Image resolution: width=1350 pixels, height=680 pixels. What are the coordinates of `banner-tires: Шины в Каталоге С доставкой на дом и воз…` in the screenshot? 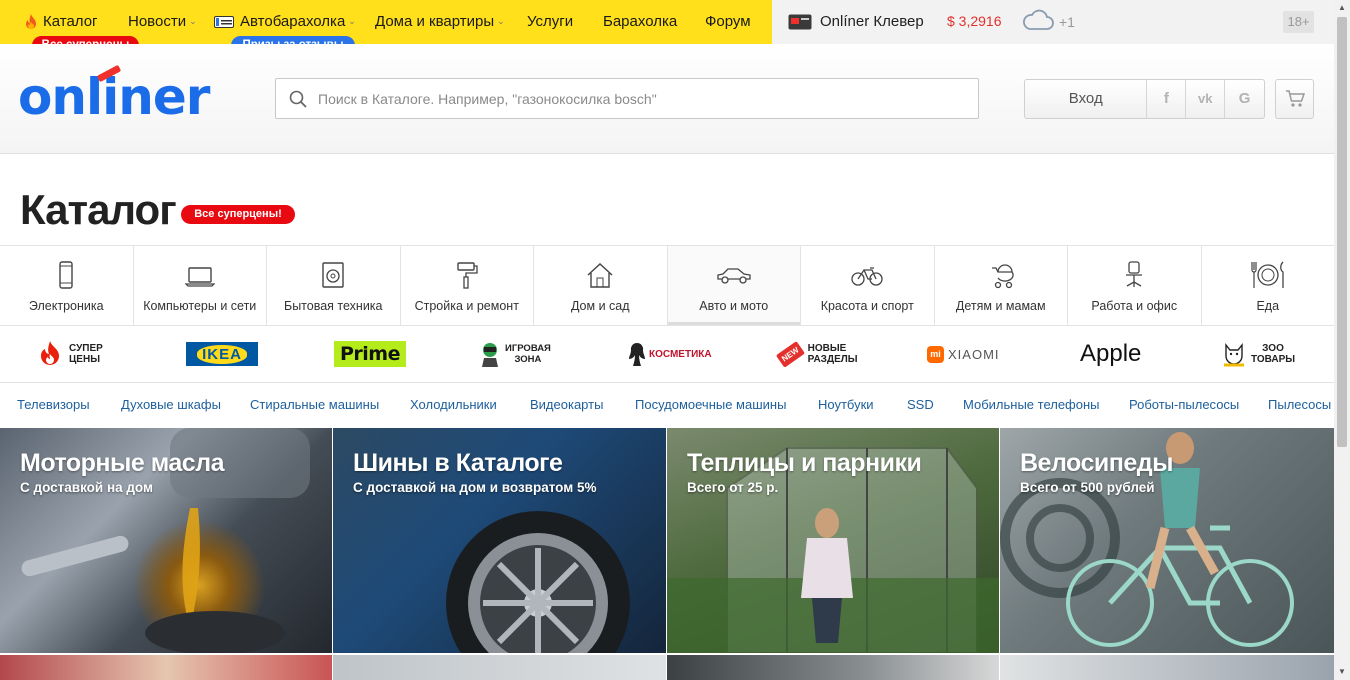 It's located at (499, 540).